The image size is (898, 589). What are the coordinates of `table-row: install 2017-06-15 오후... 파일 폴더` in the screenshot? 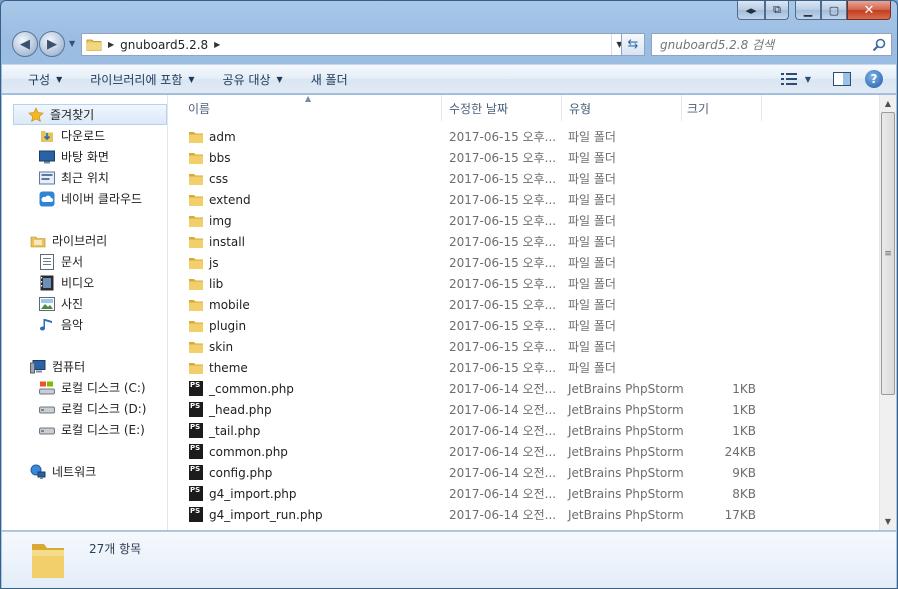 It's located at (523, 241).